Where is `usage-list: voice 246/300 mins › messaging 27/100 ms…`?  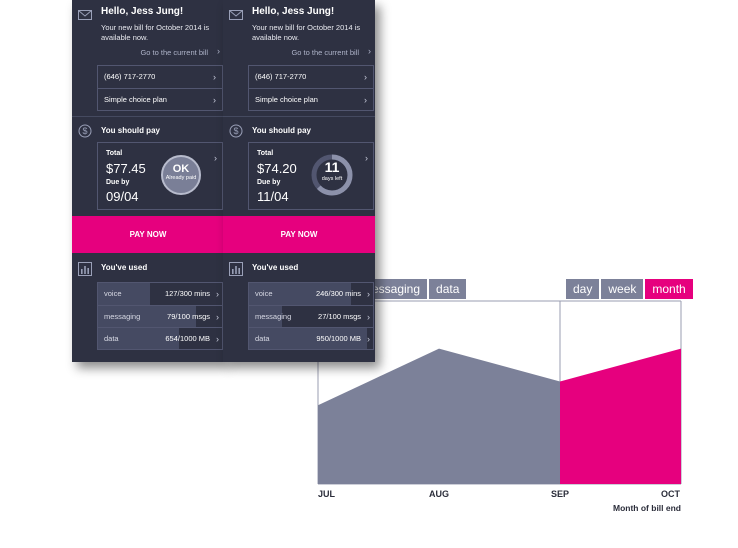 usage-list: voice 246/300 mins › messaging 27/100 ms… is located at coordinates (311, 316).